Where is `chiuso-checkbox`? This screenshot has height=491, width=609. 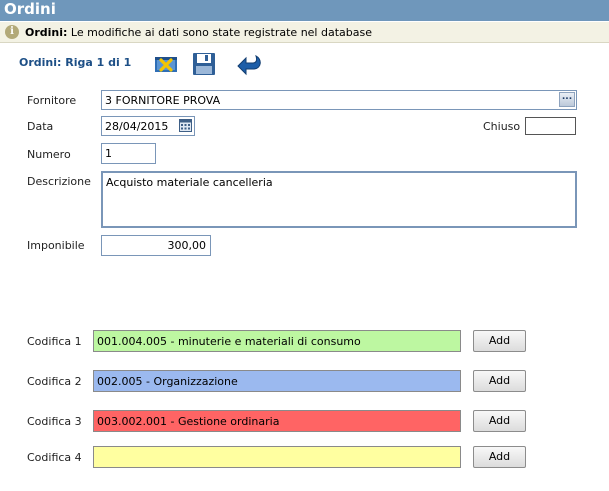 chiuso-checkbox is located at coordinates (550, 126).